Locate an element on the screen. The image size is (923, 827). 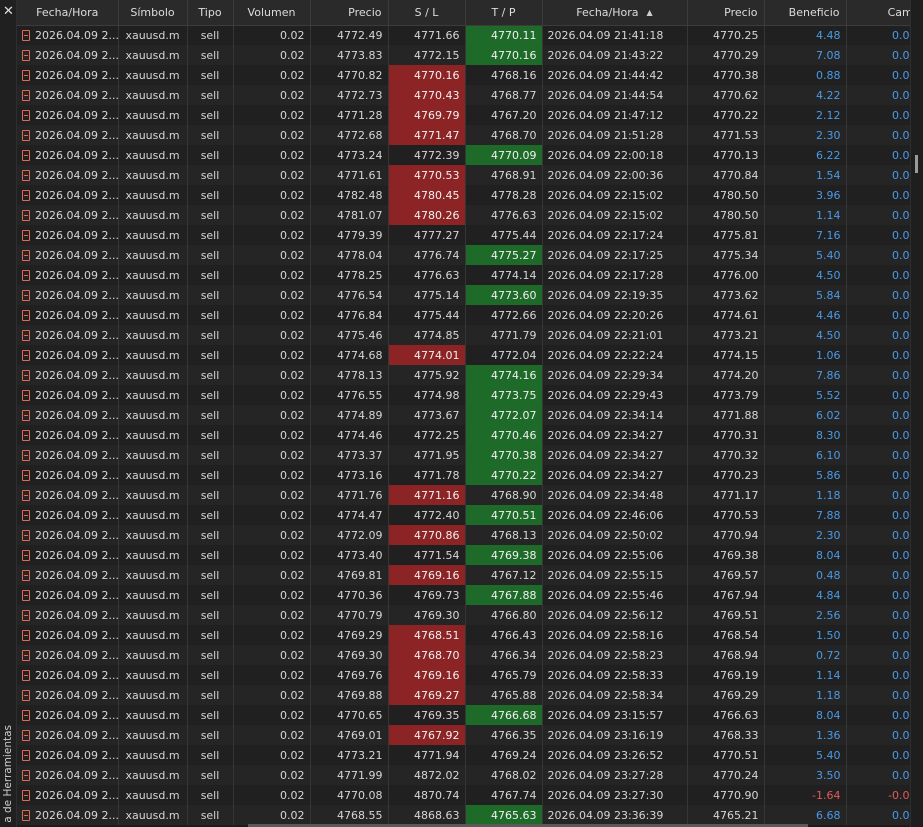
cell-close-price: 4773.62 is located at coordinates (726, 295).